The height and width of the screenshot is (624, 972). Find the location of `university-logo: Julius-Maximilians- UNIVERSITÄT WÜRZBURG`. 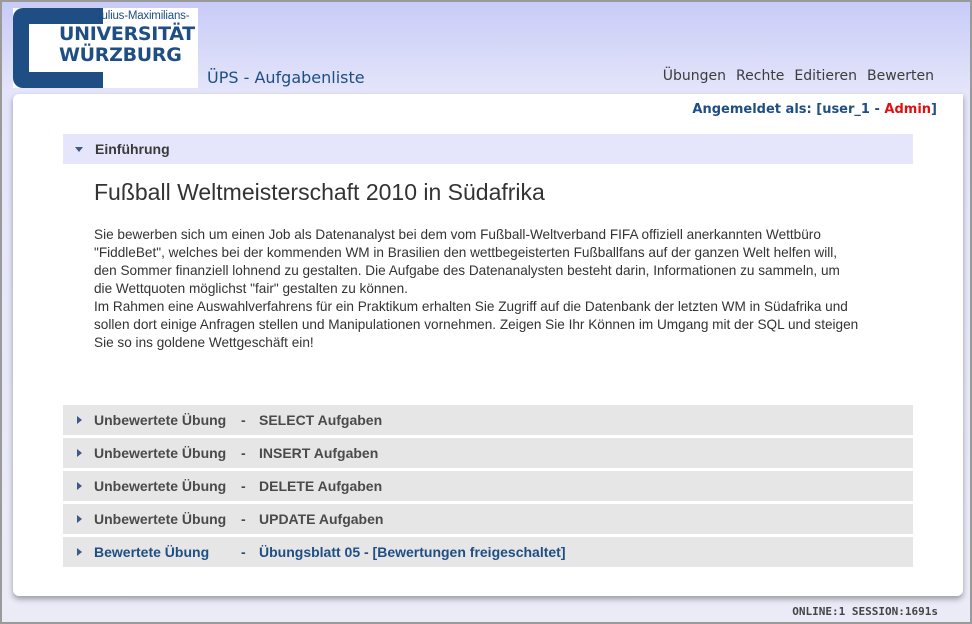

university-logo: Julius-Maximilians- UNIVERSITÄT WÜRZBURG is located at coordinates (105, 48).